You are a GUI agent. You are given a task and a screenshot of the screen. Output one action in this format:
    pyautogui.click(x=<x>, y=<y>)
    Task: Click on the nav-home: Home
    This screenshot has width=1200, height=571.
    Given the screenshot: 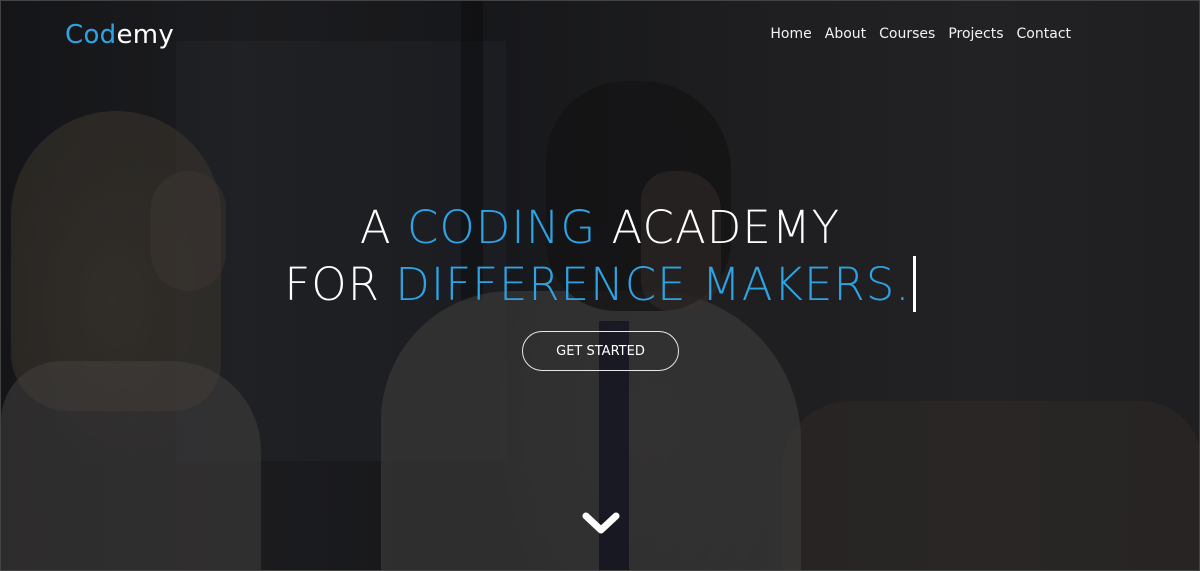 What is the action you would take?
    pyautogui.click(x=790, y=34)
    